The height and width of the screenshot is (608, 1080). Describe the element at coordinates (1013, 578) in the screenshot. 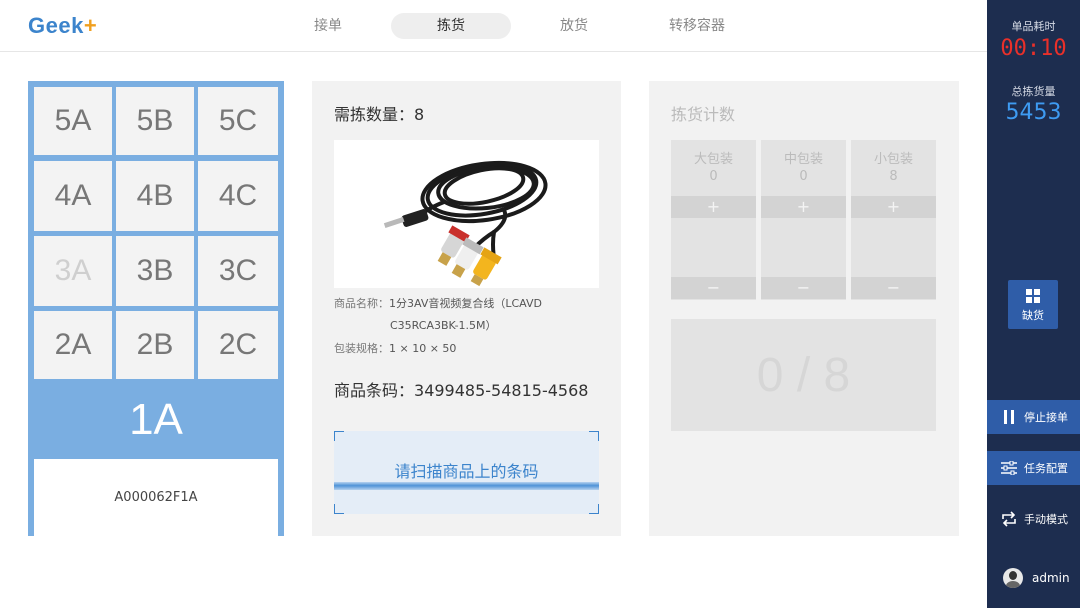

I see `avatar` at that location.